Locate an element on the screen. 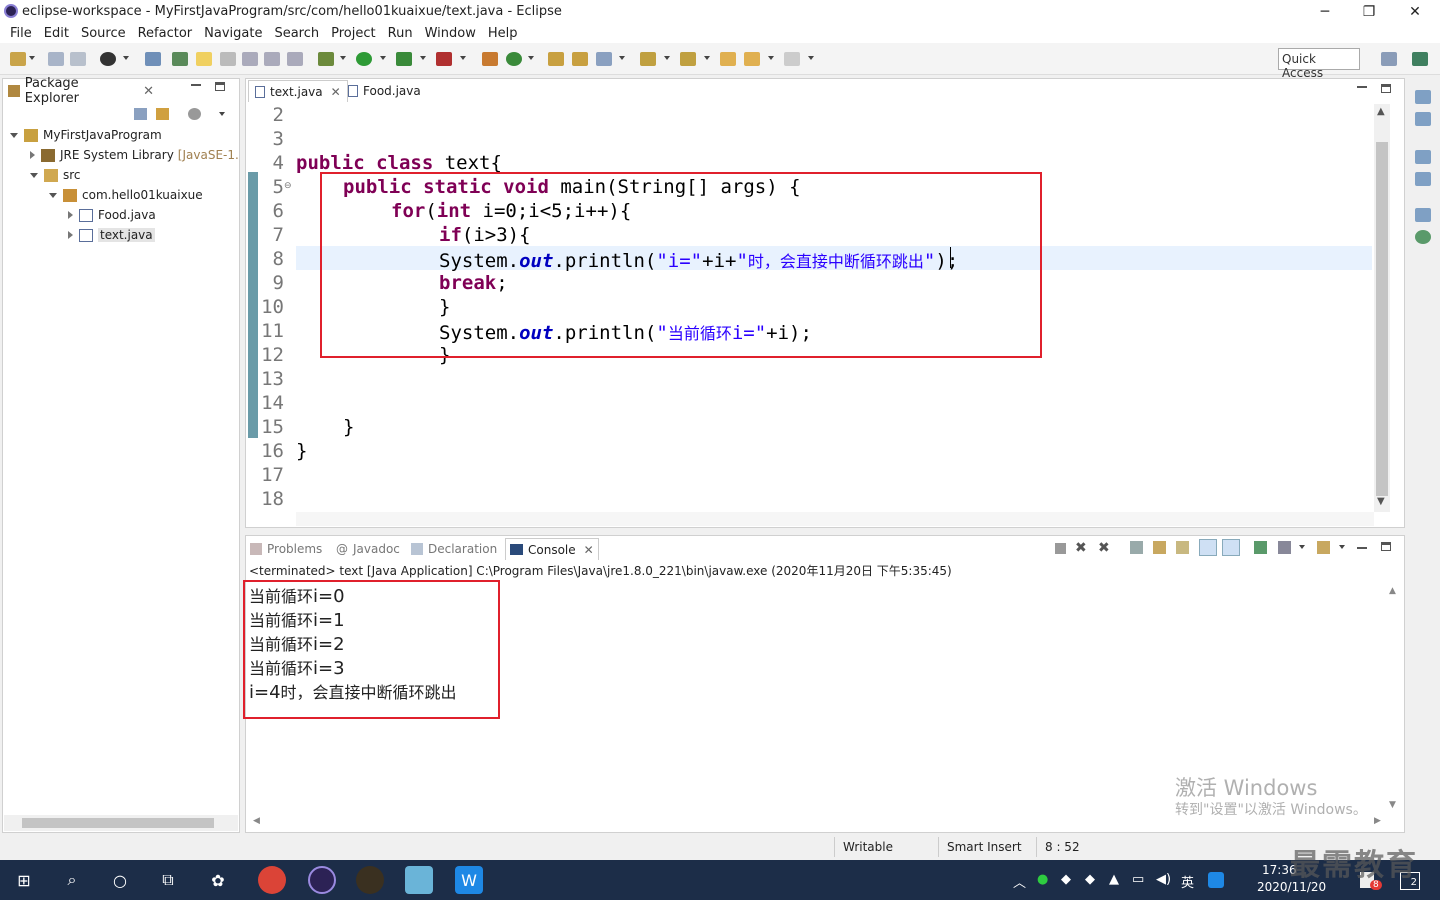 The image size is (1440, 900). console-scroll-down-icon: ▼ is located at coordinates (1392, 805).